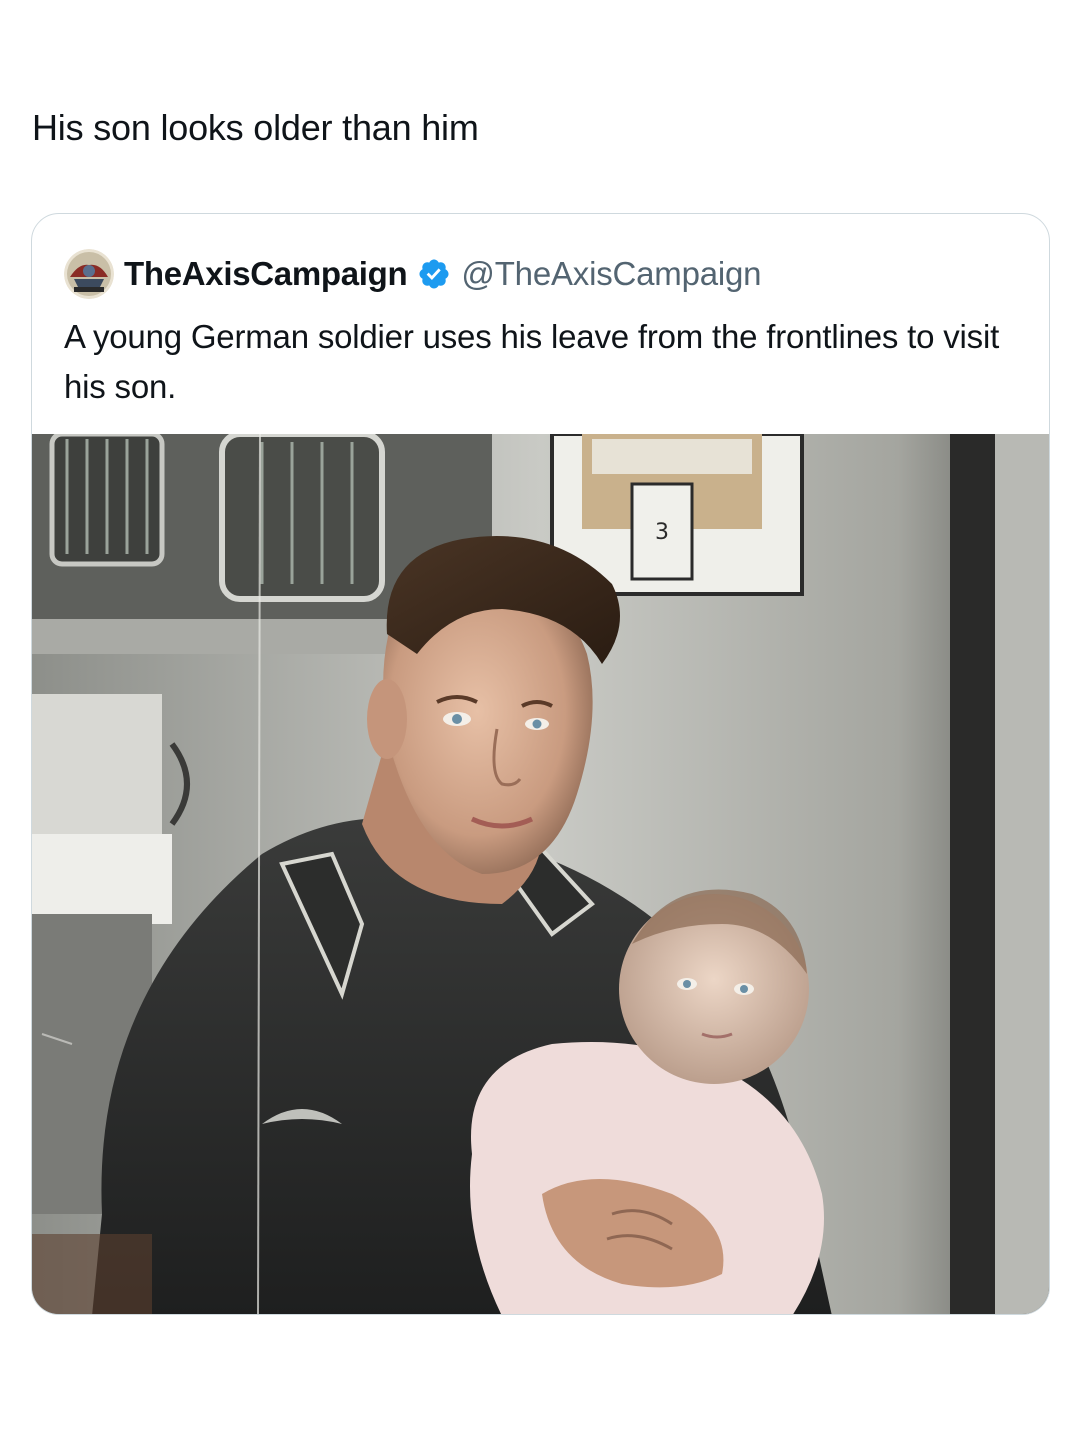 Image resolution: width=1080 pixels, height=1429 pixels. Describe the element at coordinates (662, 532) in the screenshot. I see `calendar-number: 3` at that location.